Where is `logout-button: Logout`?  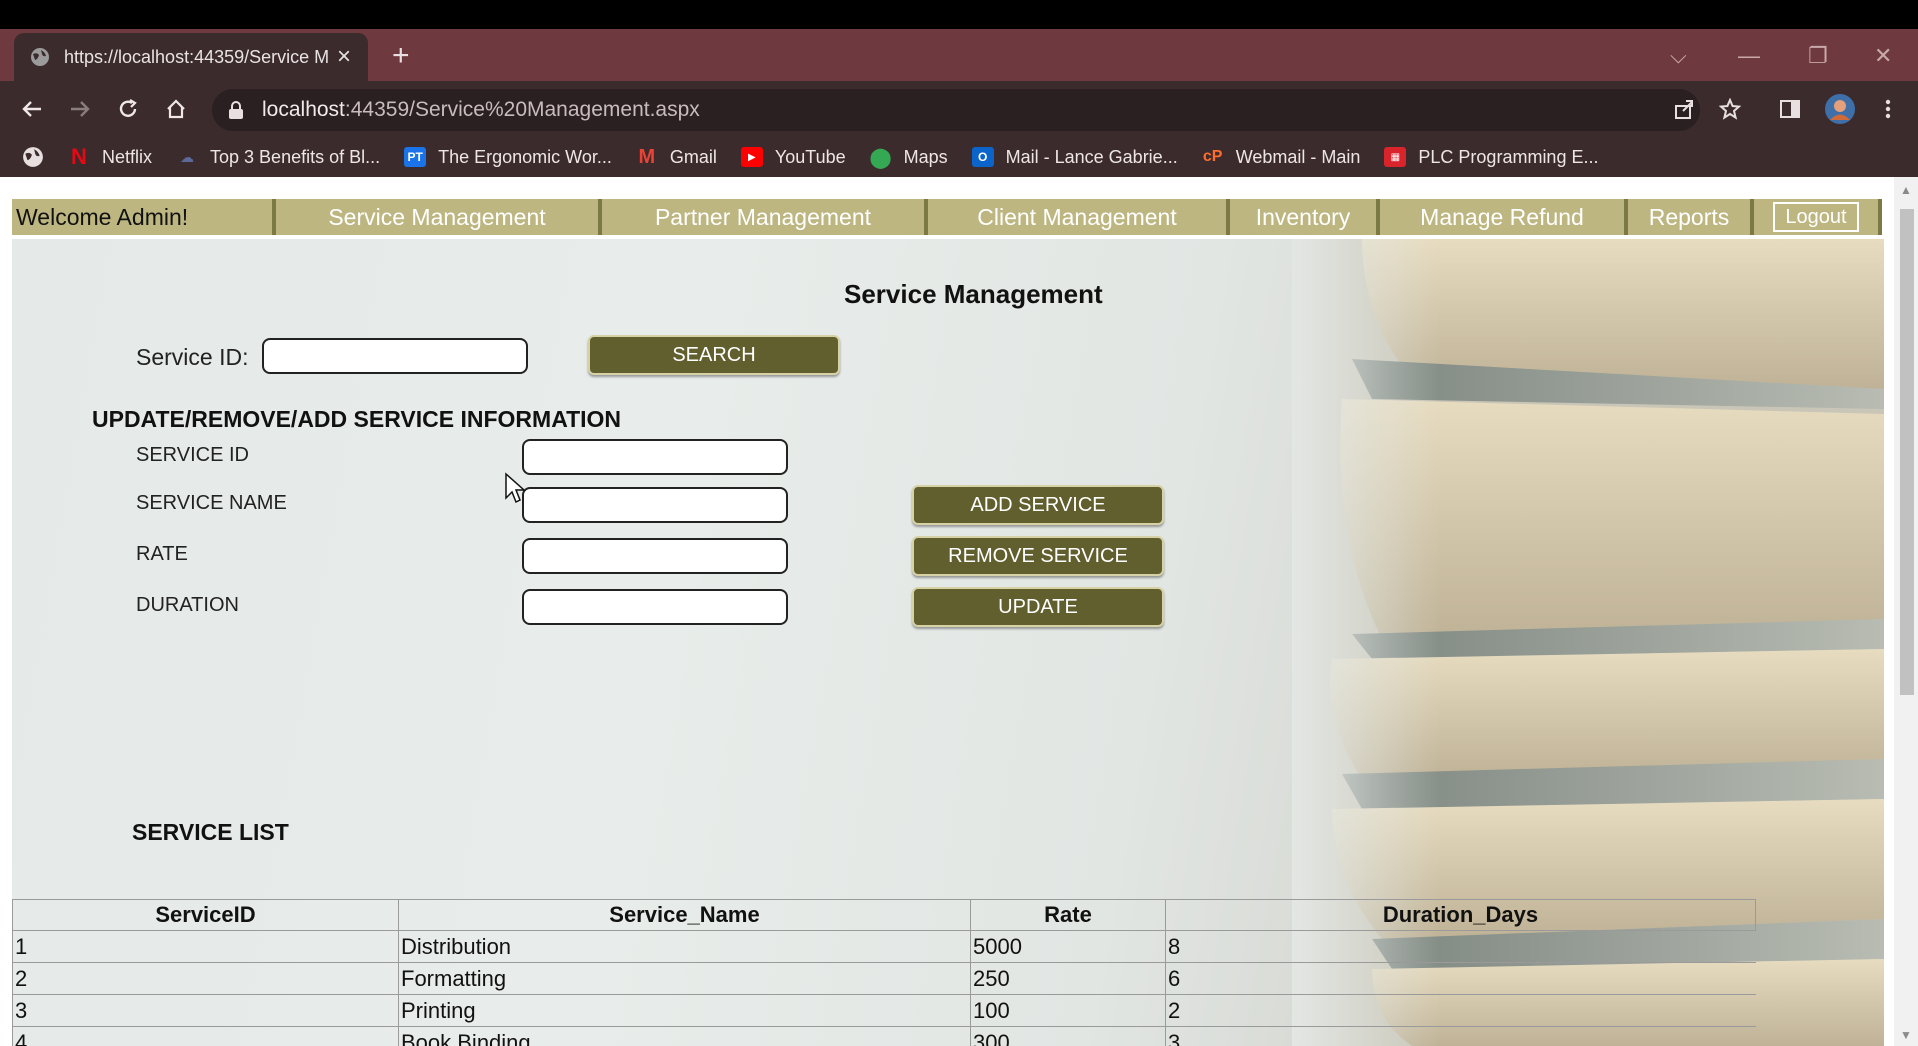
logout-button: Logout is located at coordinates (1816, 217).